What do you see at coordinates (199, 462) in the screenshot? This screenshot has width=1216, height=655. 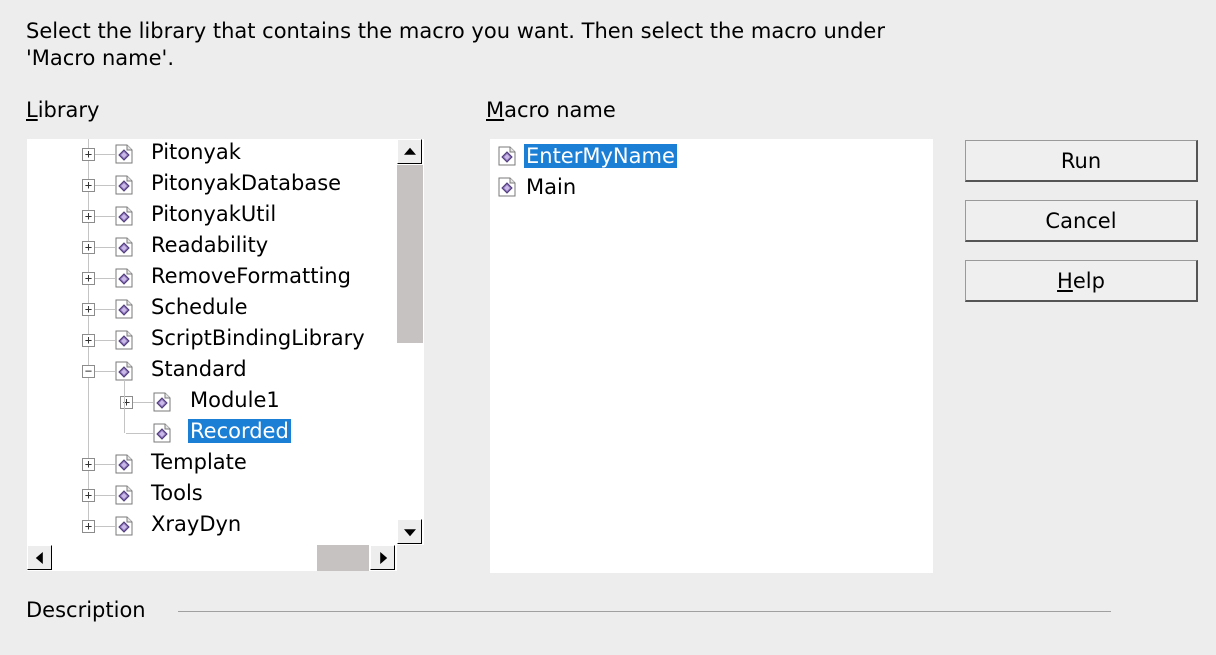 I see `library-tree-item-label: Template` at bounding box center [199, 462].